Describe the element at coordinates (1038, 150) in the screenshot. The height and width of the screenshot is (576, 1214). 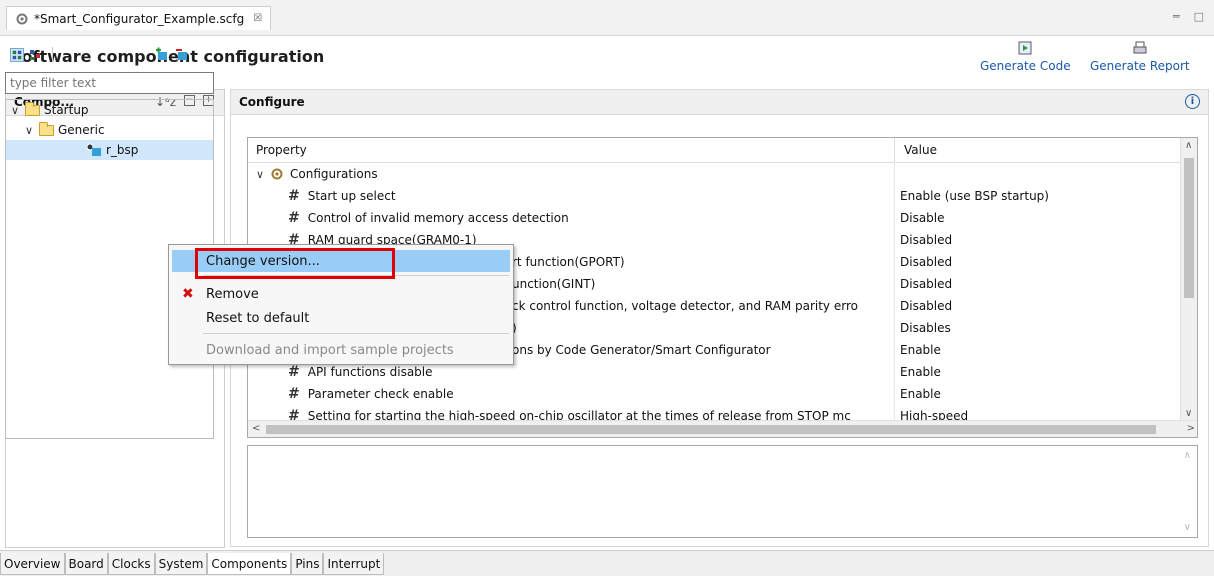
I see `column-header-value: Value` at that location.